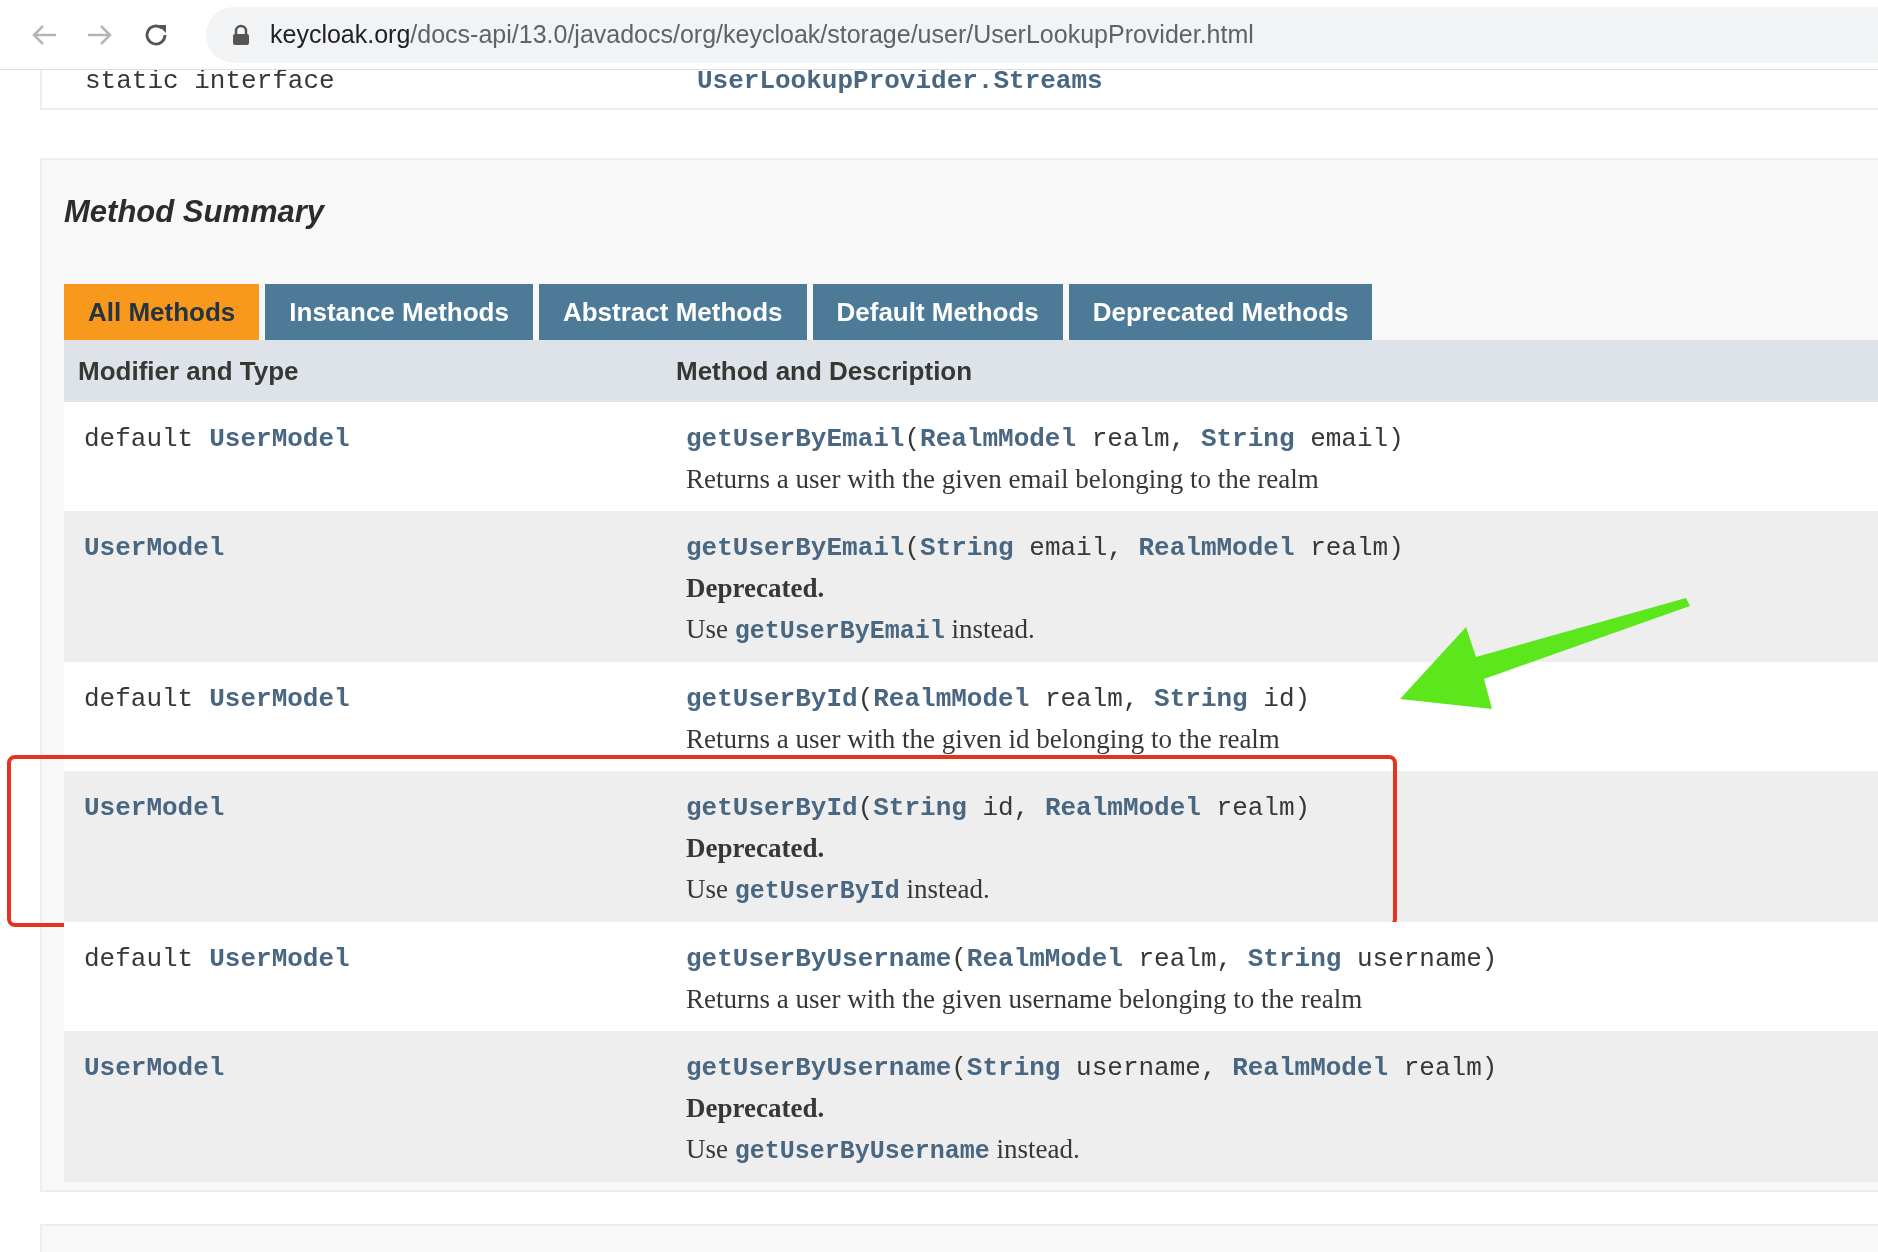 Image resolution: width=1878 pixels, height=1252 pixels. I want to click on deprecation-note: Use getUserByUsername instead., so click(883, 1150).